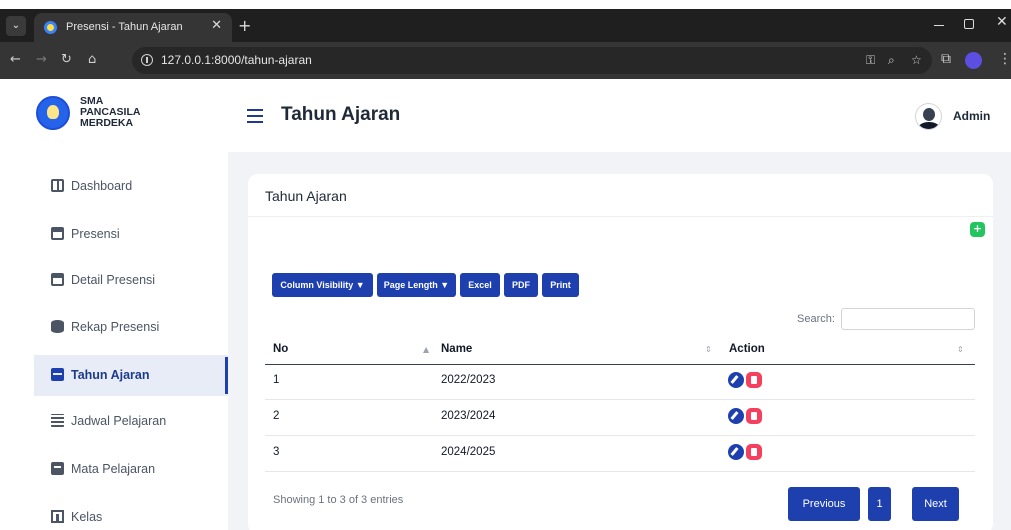 The width and height of the screenshot is (1011, 530). Describe the element at coordinates (57, 185) in the screenshot. I see `dashboard-icon` at that location.